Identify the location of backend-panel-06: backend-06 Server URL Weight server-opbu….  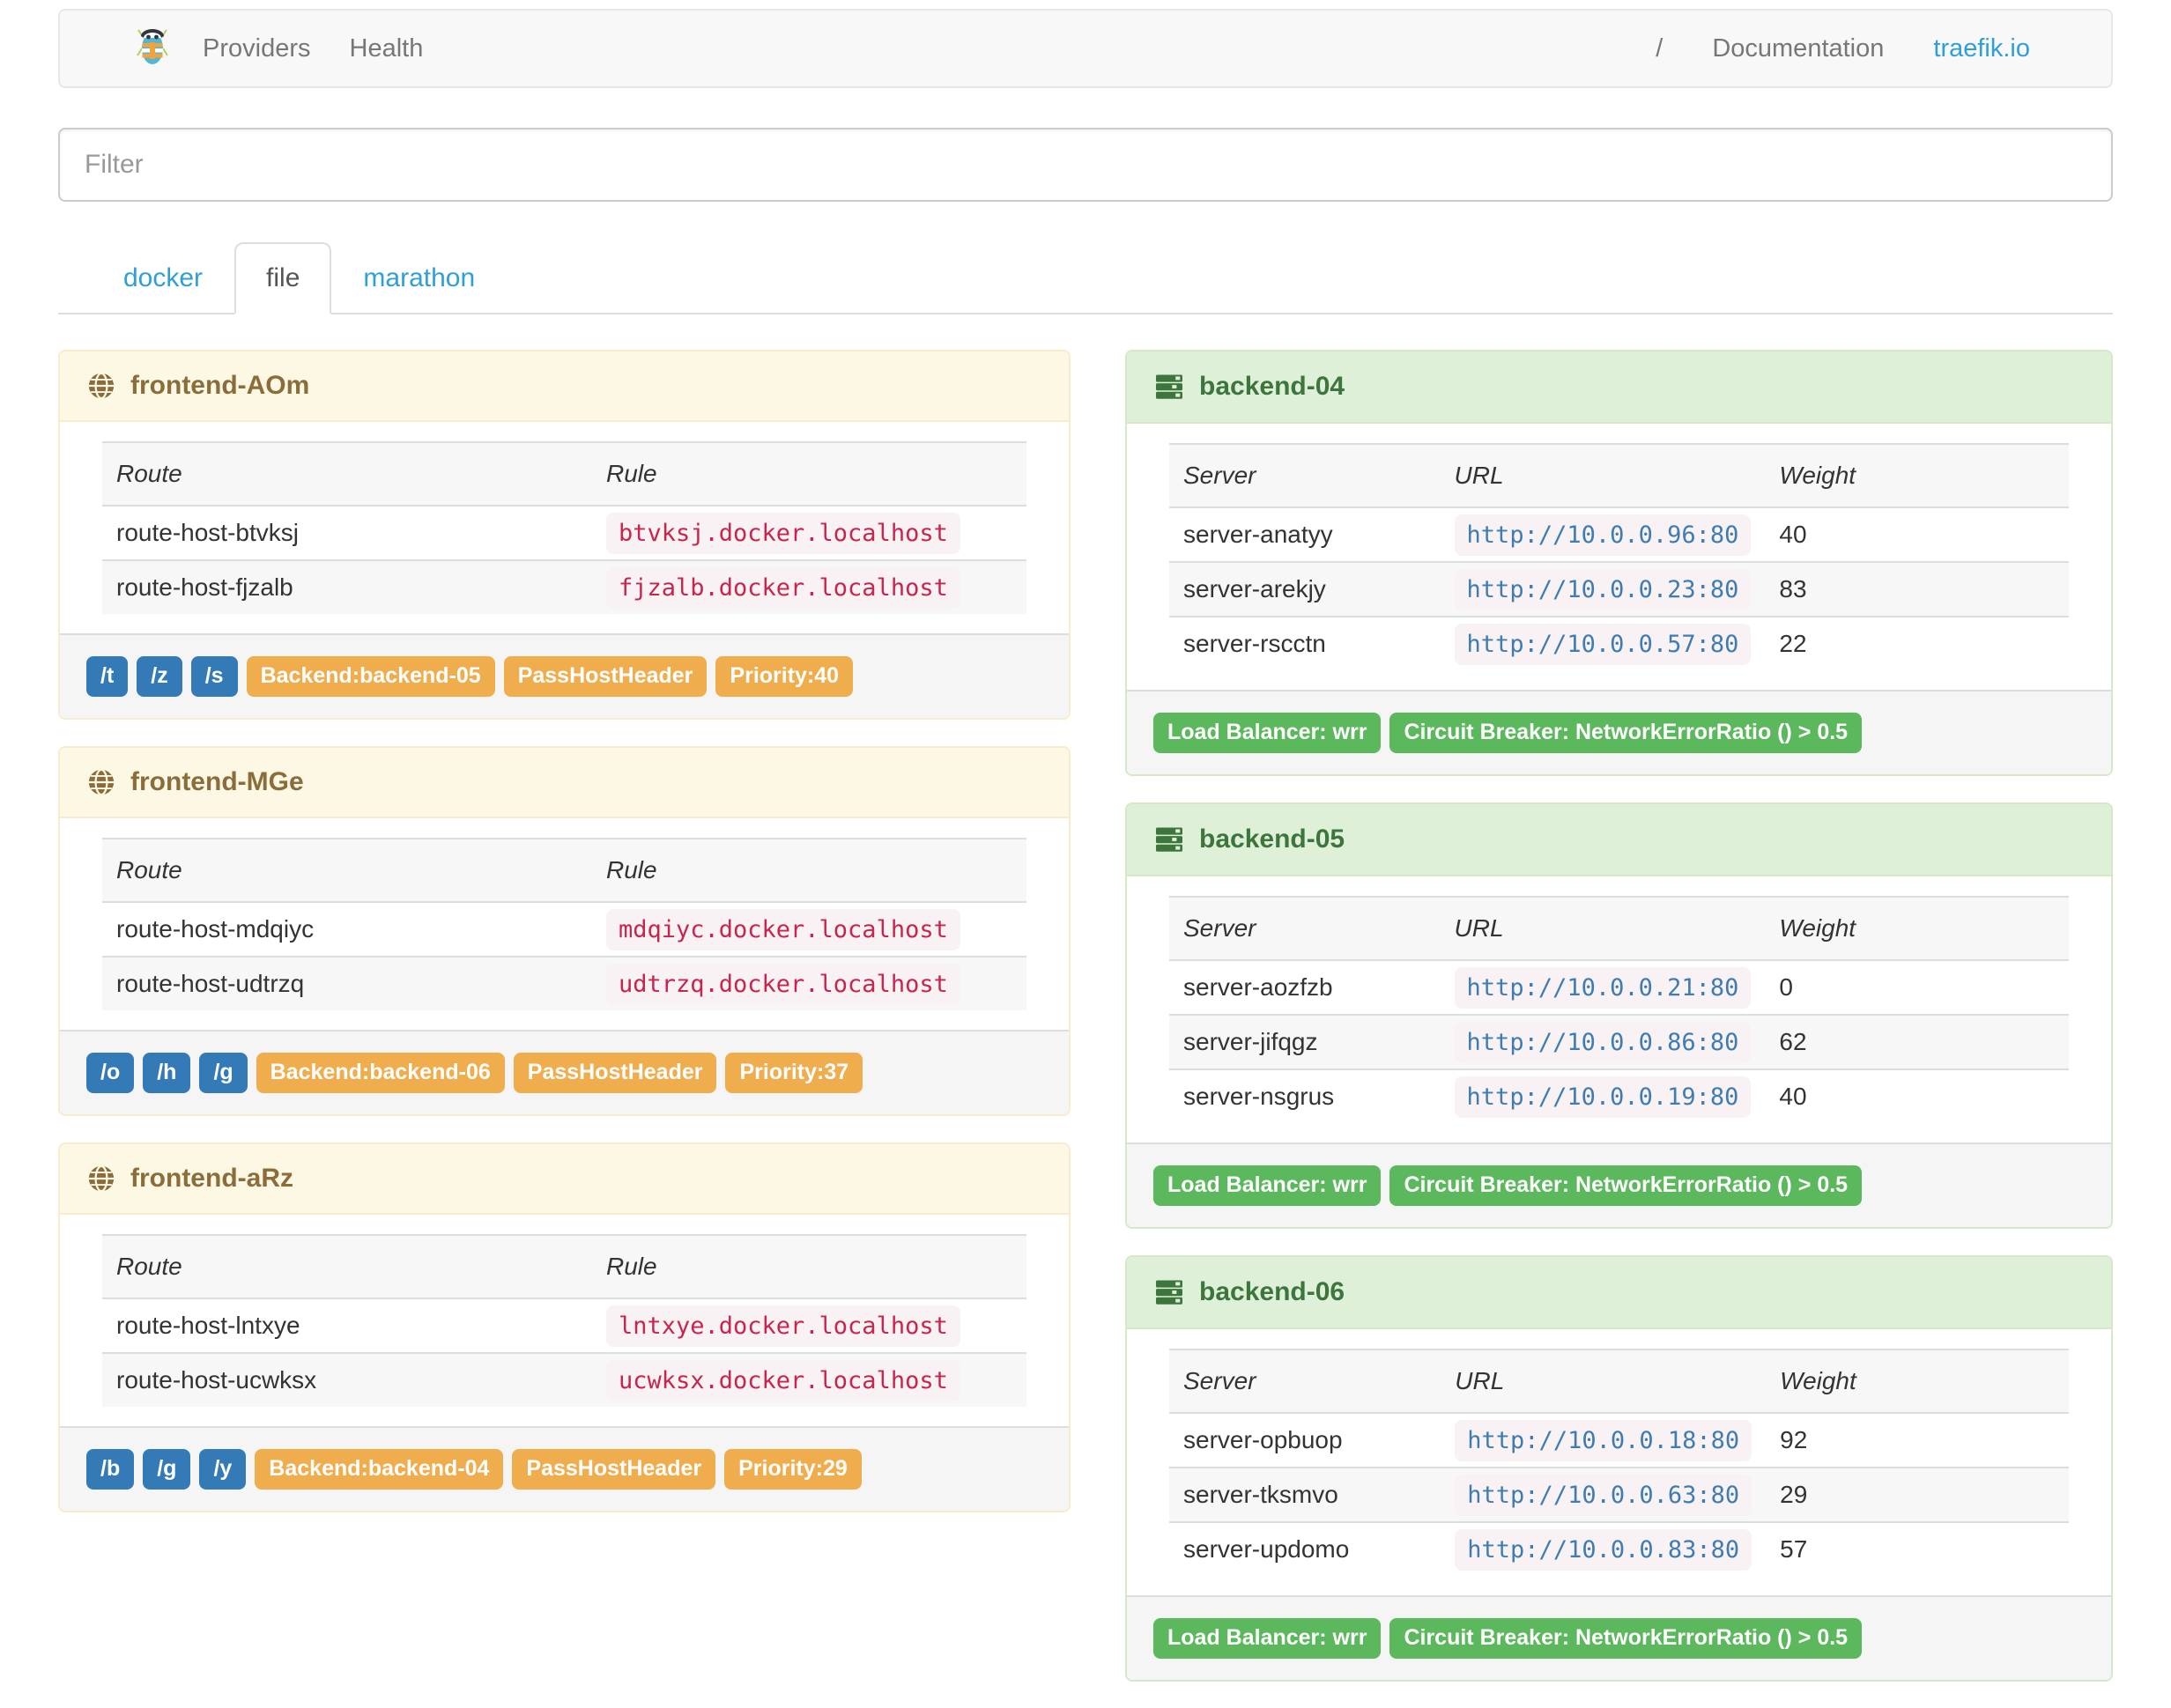
(1619, 1469).